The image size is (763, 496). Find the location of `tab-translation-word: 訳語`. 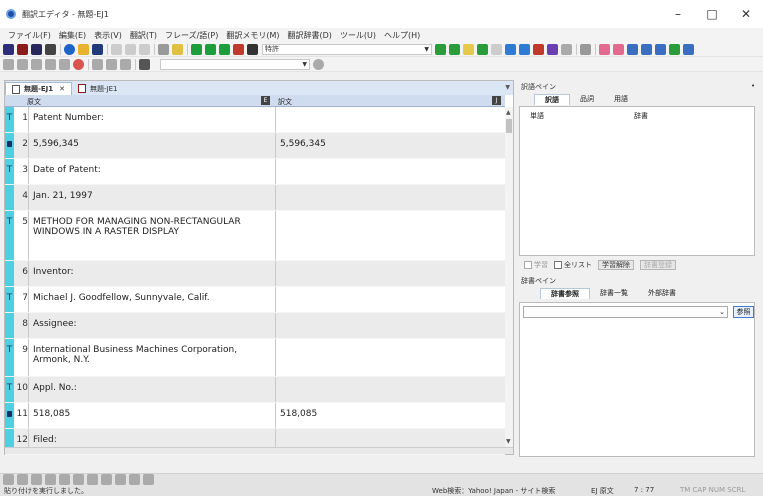

tab-translation-word: 訳語 is located at coordinates (552, 99).